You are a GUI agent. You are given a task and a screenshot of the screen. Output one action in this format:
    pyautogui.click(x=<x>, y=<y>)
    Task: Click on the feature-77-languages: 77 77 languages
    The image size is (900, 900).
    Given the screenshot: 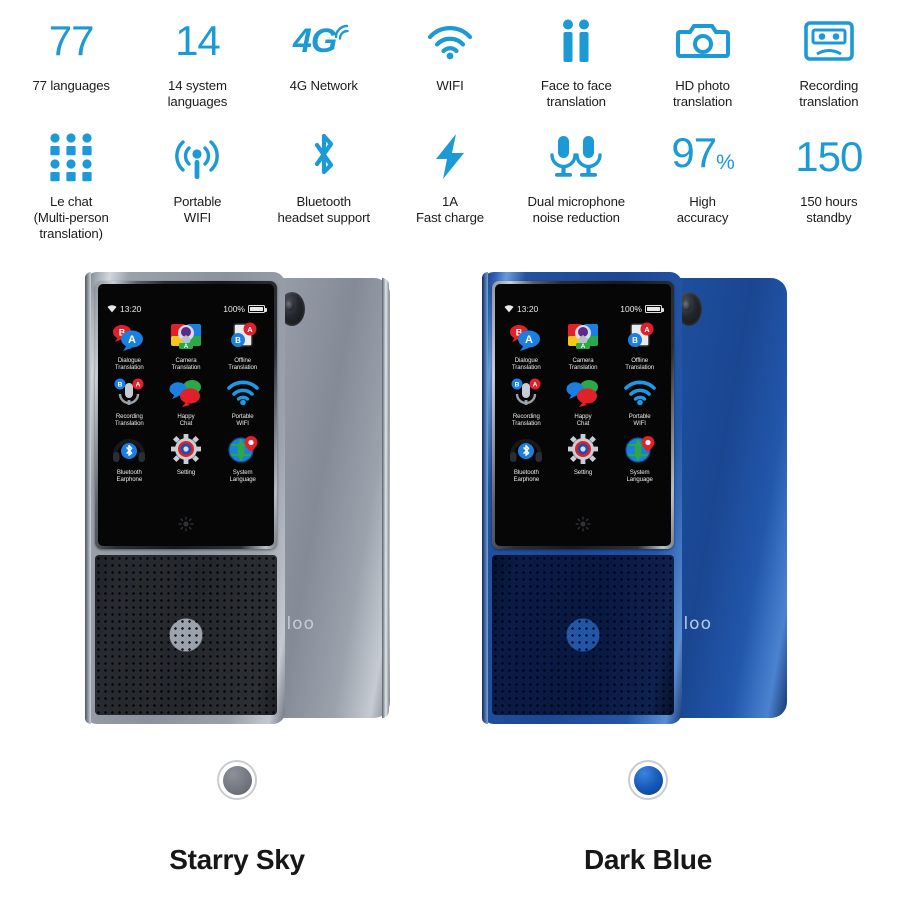 What is the action you would take?
    pyautogui.click(x=71, y=58)
    